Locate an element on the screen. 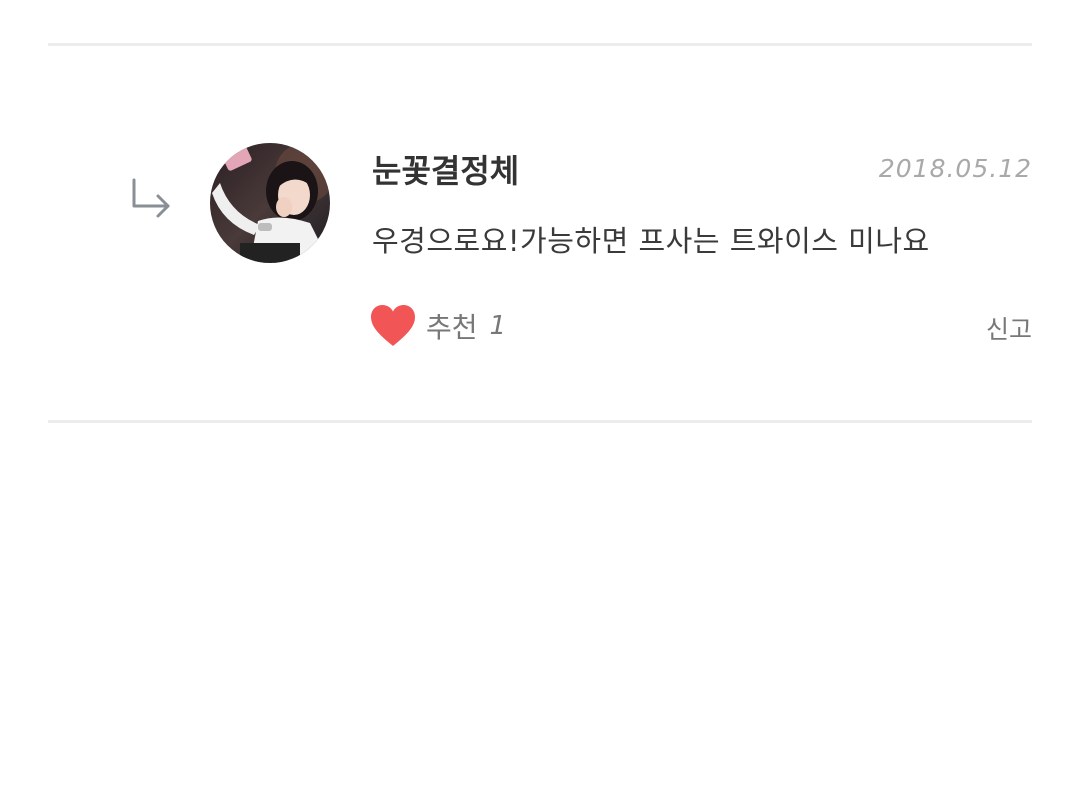 This screenshot has width=1080, height=810. top-divider is located at coordinates (540, 44).